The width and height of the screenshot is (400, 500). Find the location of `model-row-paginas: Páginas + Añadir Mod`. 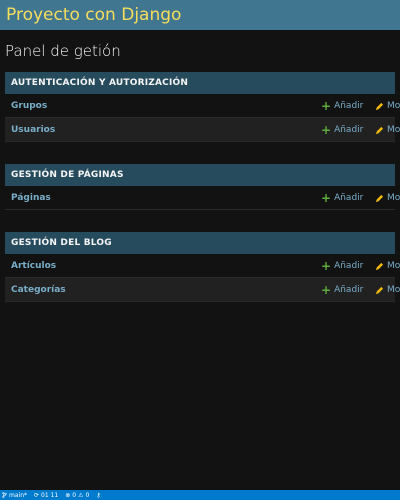

model-row-paginas: Páginas + Añadir Mod is located at coordinates (202, 198).